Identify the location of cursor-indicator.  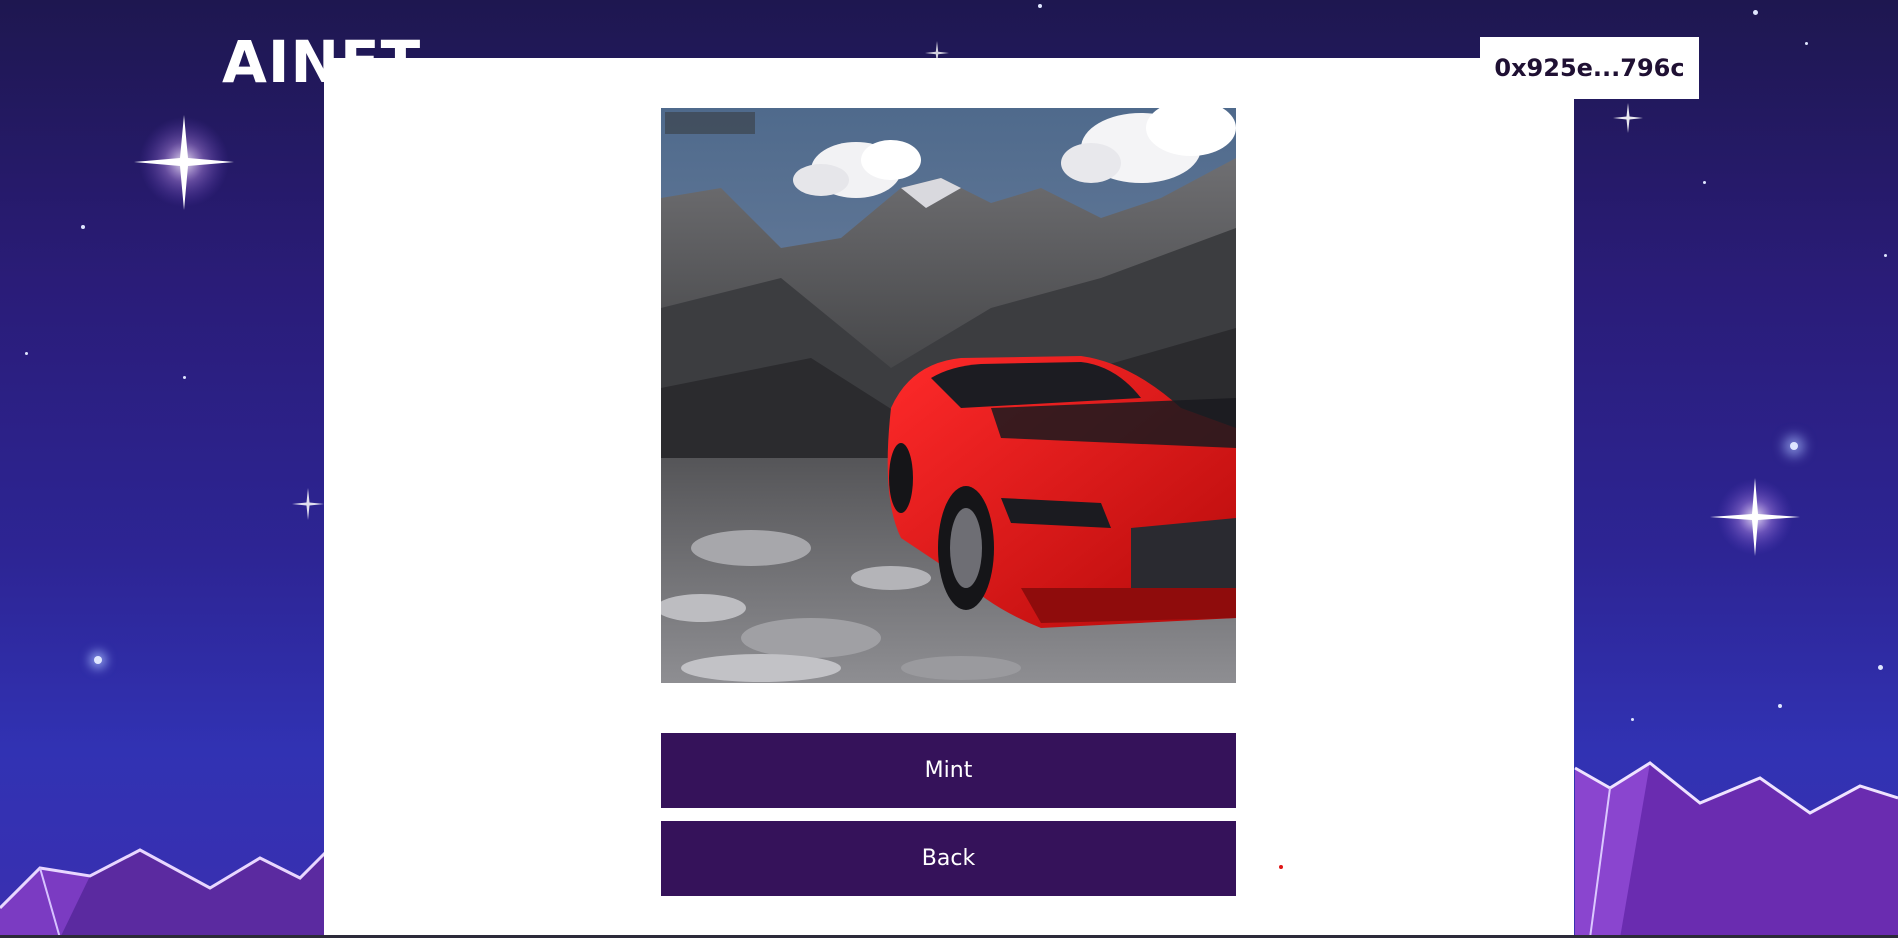
(1281, 867).